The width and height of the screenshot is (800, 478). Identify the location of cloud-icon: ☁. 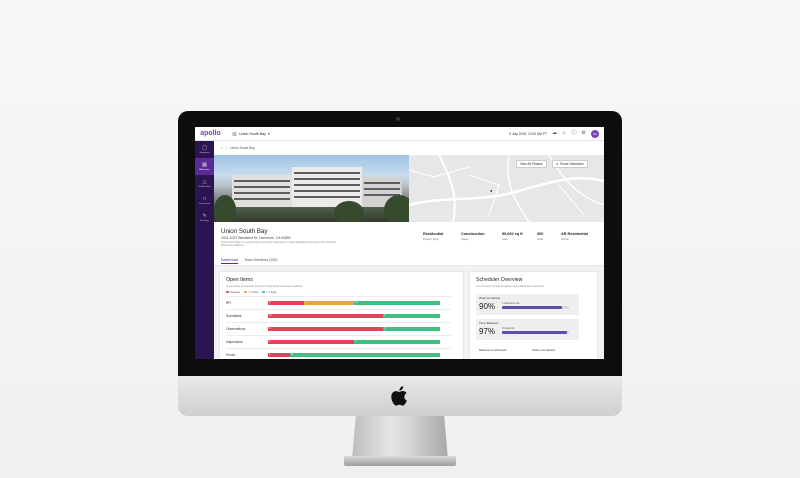
(554, 133).